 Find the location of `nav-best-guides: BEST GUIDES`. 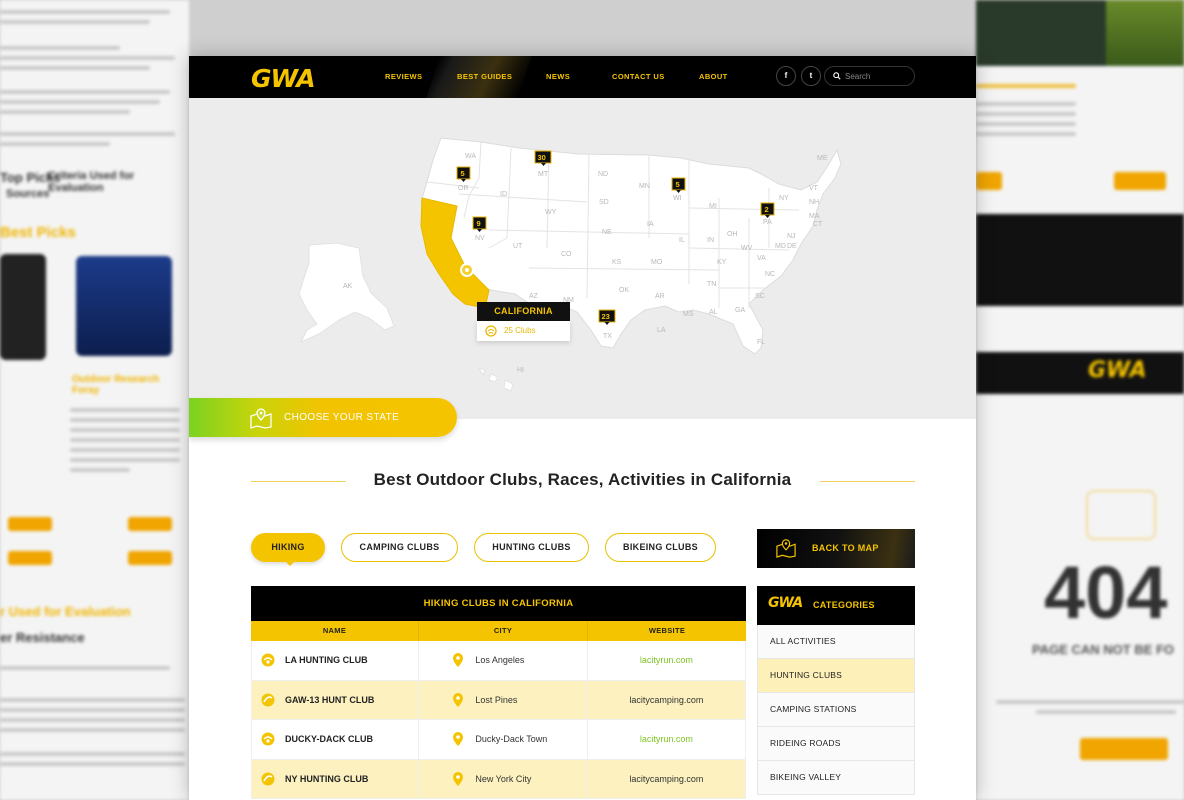

nav-best-guides: BEST GUIDES is located at coordinates (484, 77).